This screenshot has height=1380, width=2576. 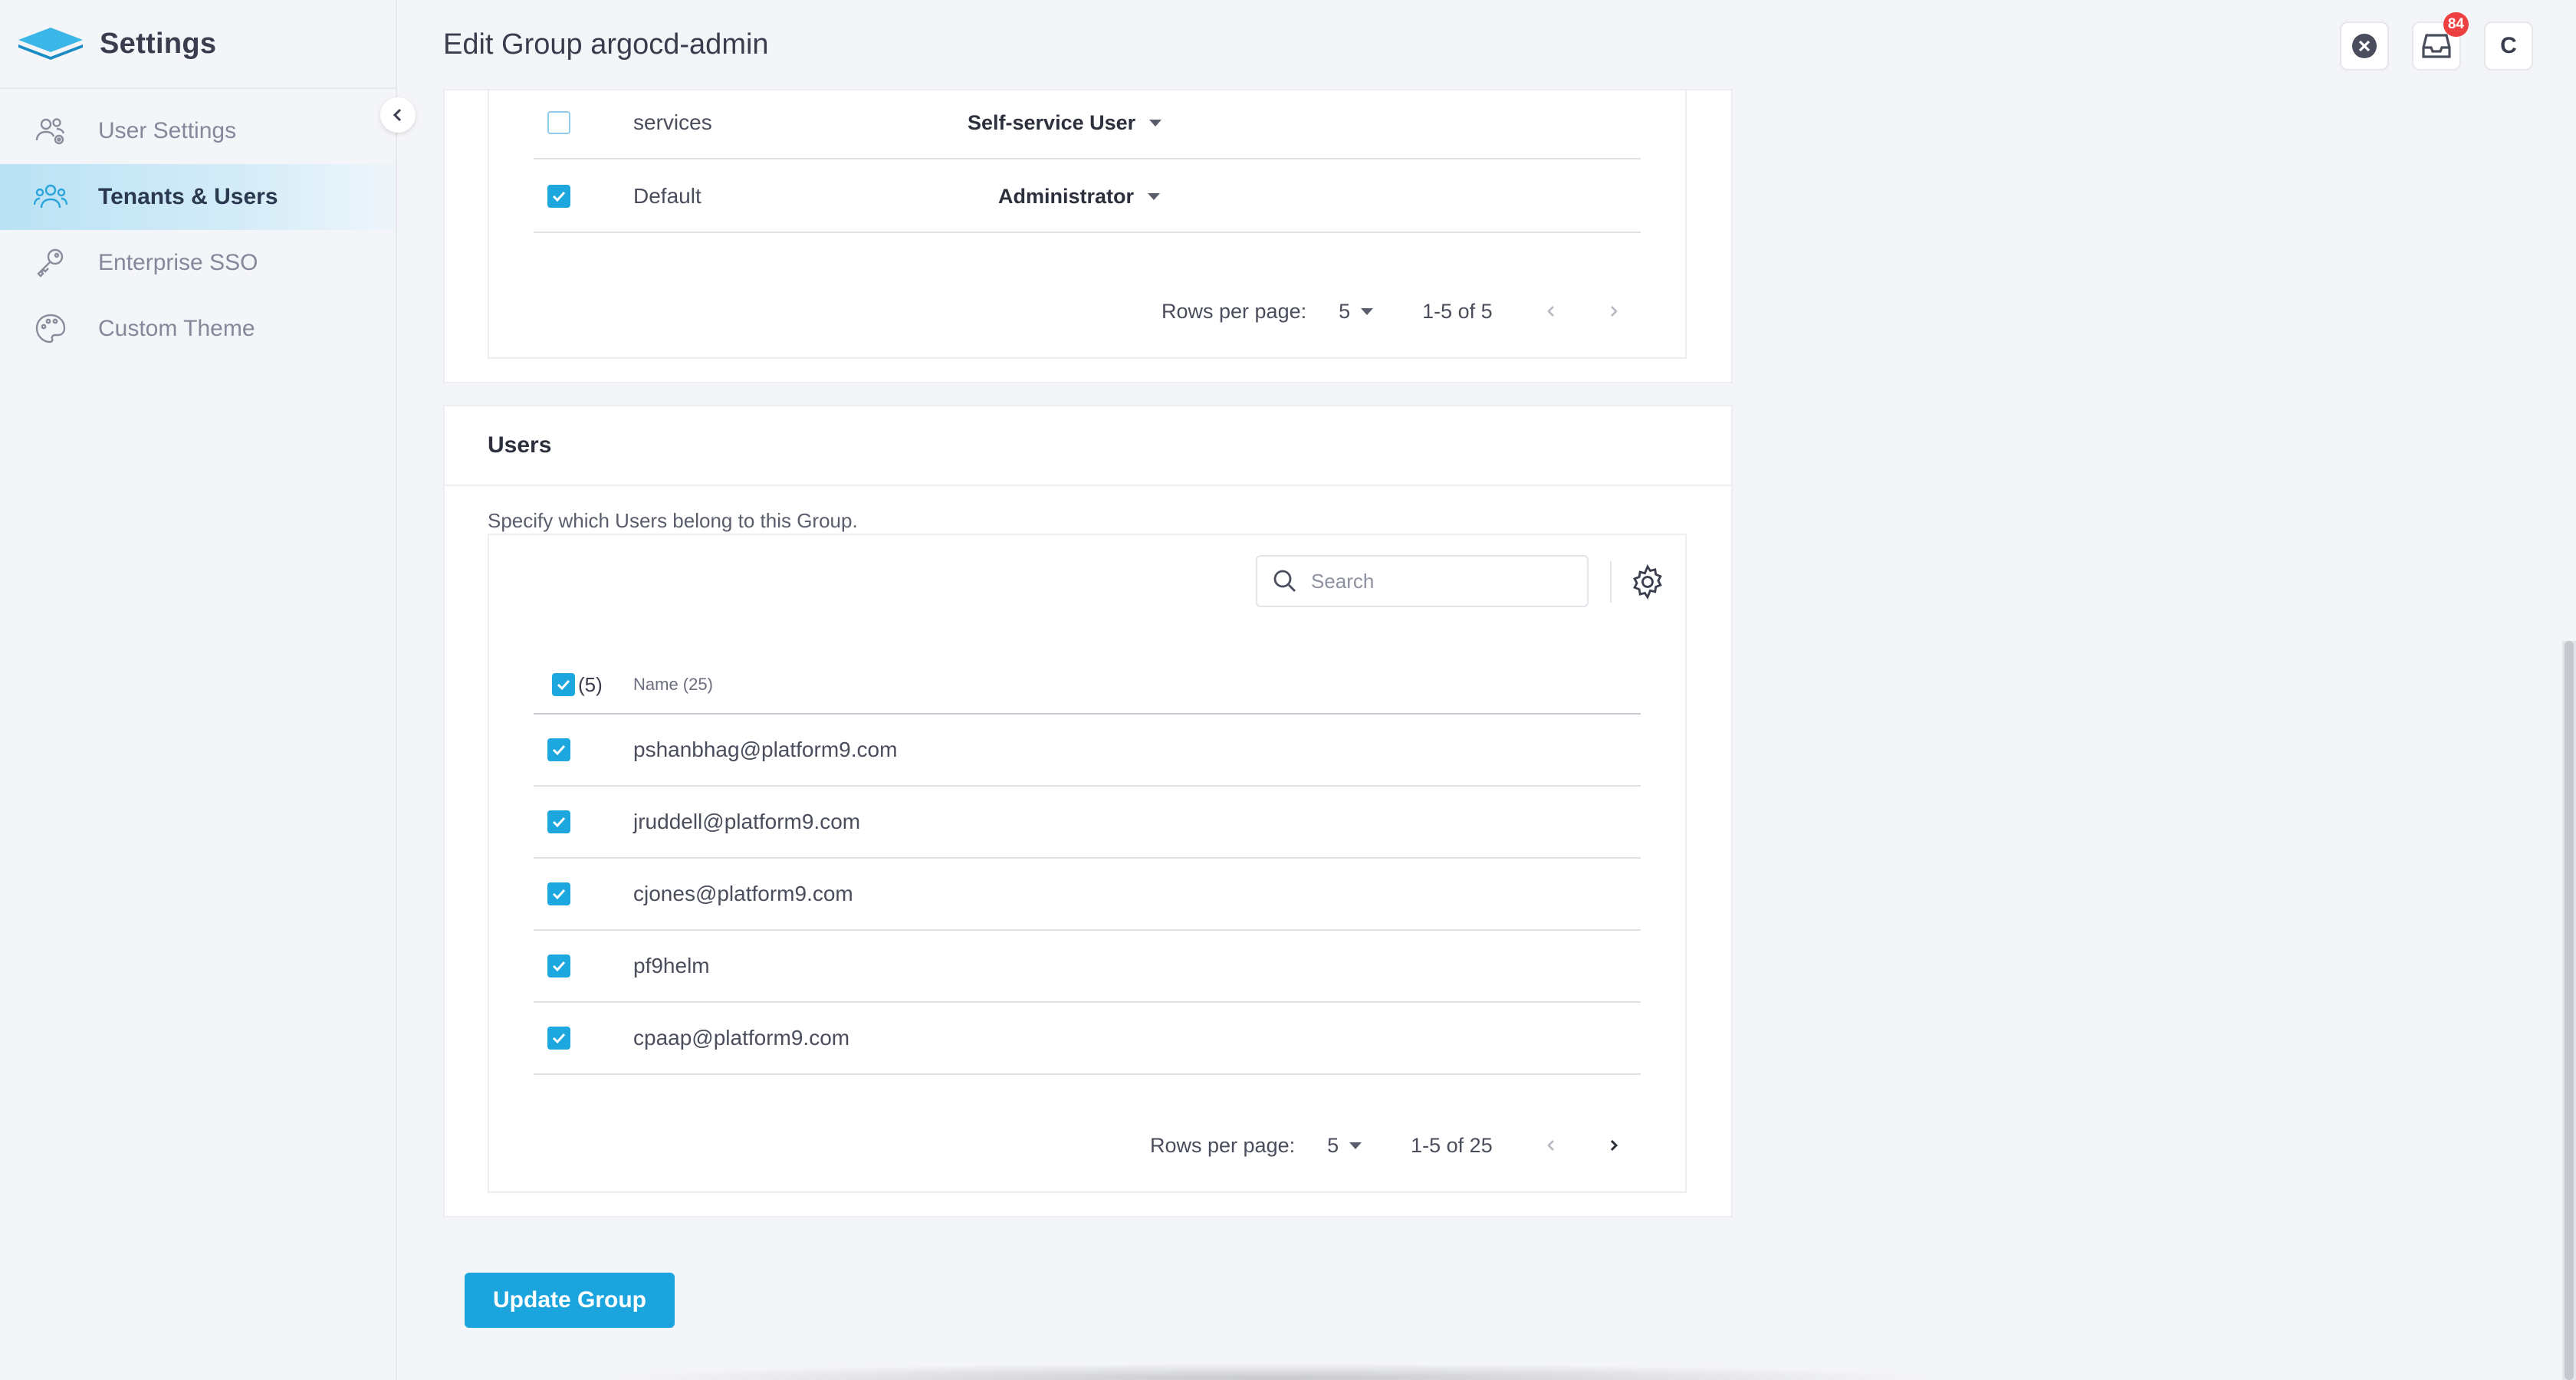 What do you see at coordinates (2508, 46) in the screenshot?
I see `avatar: C` at bounding box center [2508, 46].